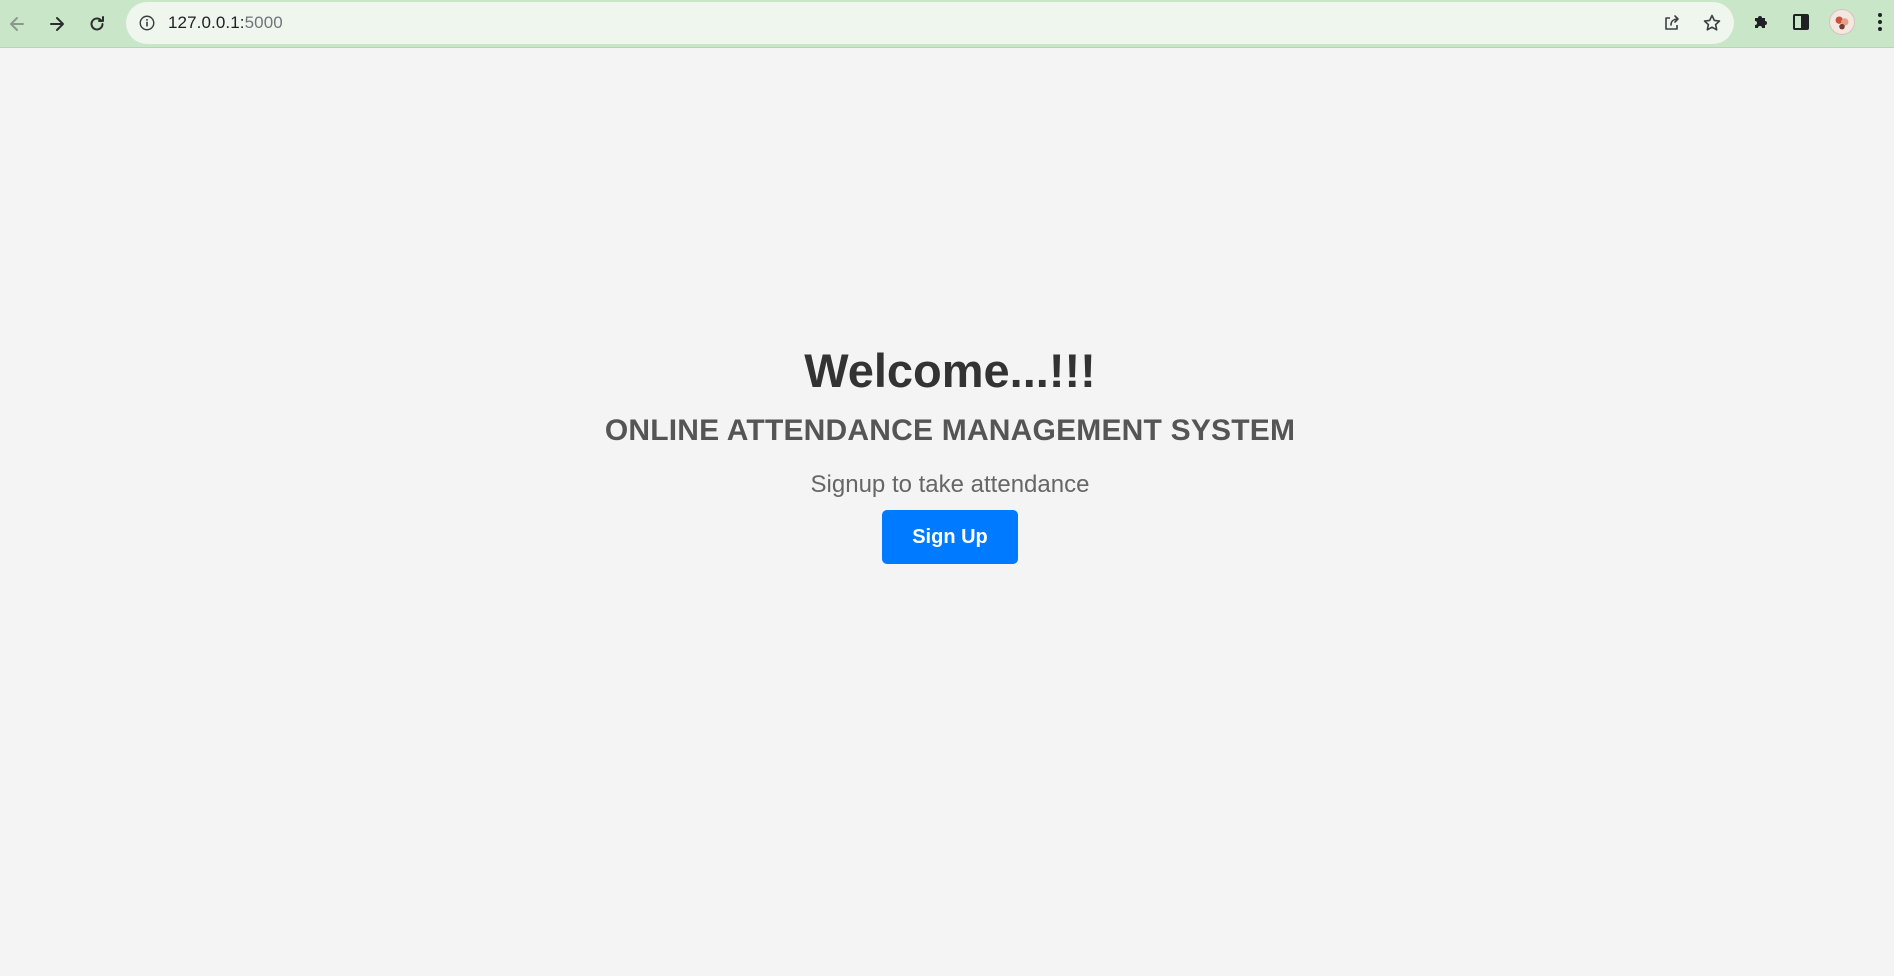 The height and width of the screenshot is (976, 1894). I want to click on browser-toolbar: 127.0.0.1:5000, so click(947, 24).